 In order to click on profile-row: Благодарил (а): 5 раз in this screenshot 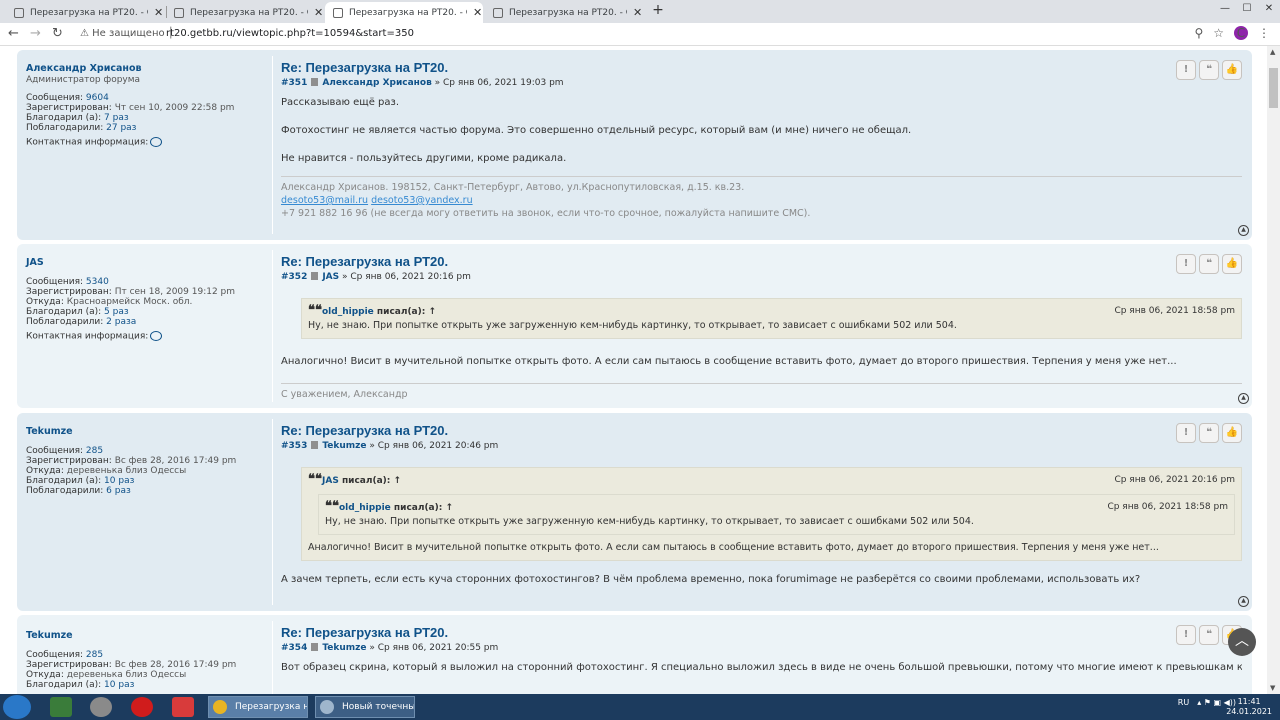, I will do `click(146, 312)`.